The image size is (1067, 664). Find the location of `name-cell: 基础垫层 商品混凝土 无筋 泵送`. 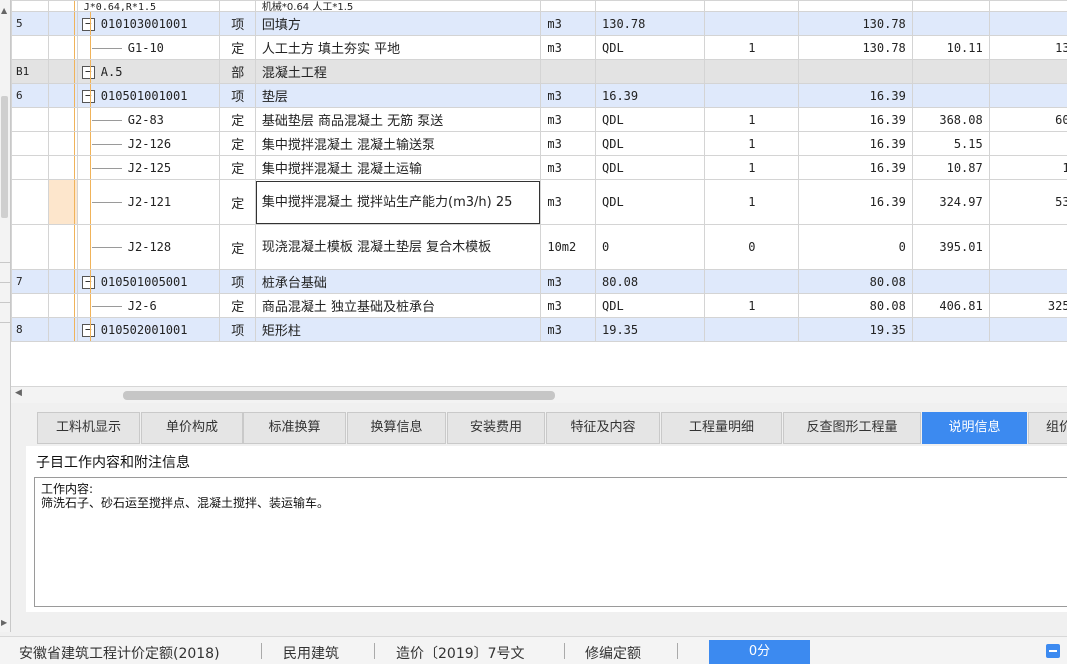

name-cell: 基础垫层 商品混凝土 无筋 泵送 is located at coordinates (397, 120).